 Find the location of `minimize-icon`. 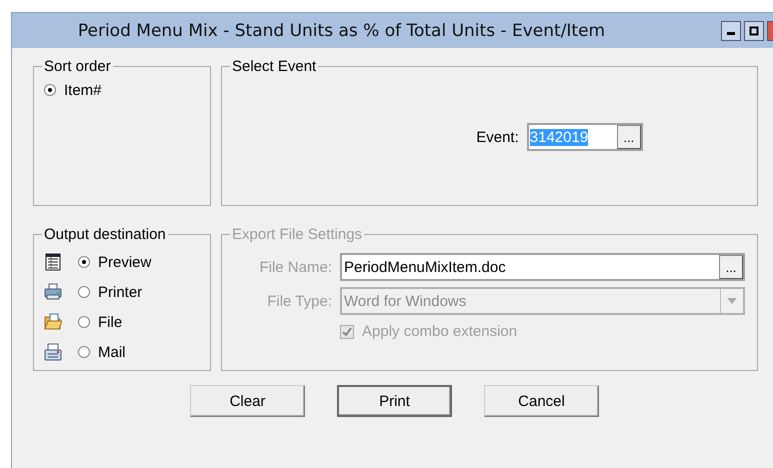

minimize-icon is located at coordinates (731, 30).